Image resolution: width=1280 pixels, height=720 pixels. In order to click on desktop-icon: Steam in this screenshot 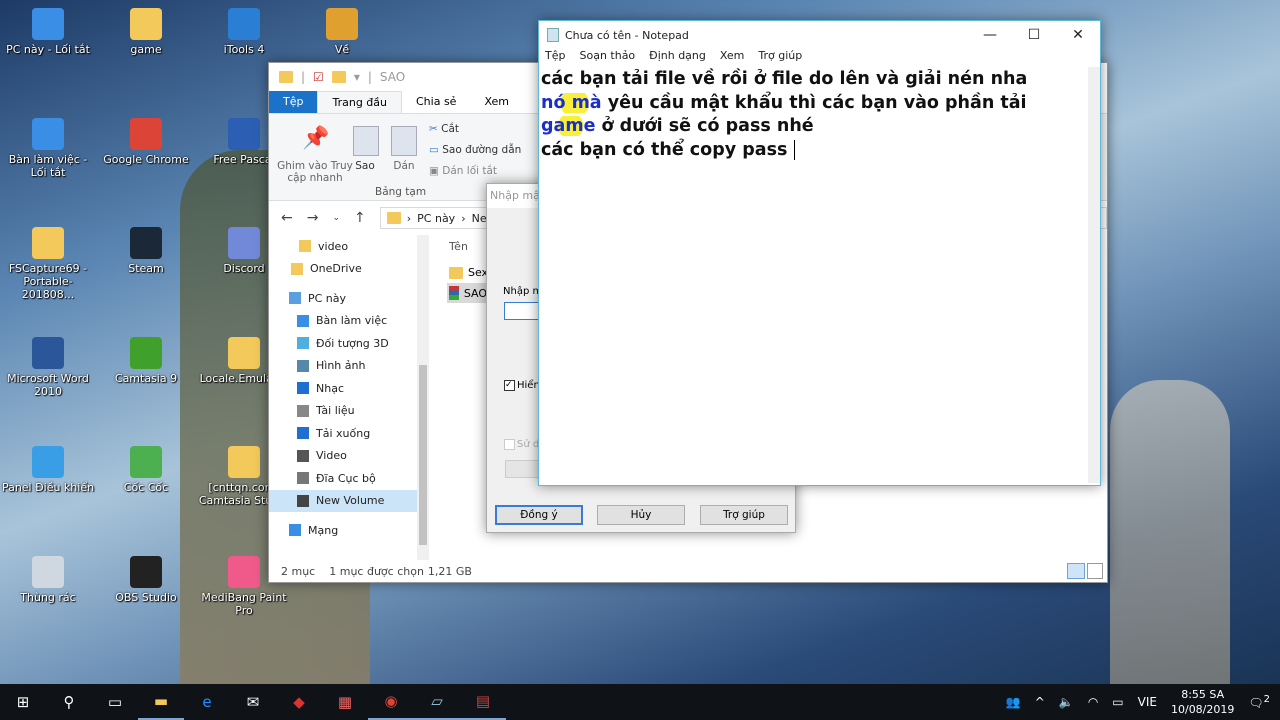, I will do `click(146, 251)`.